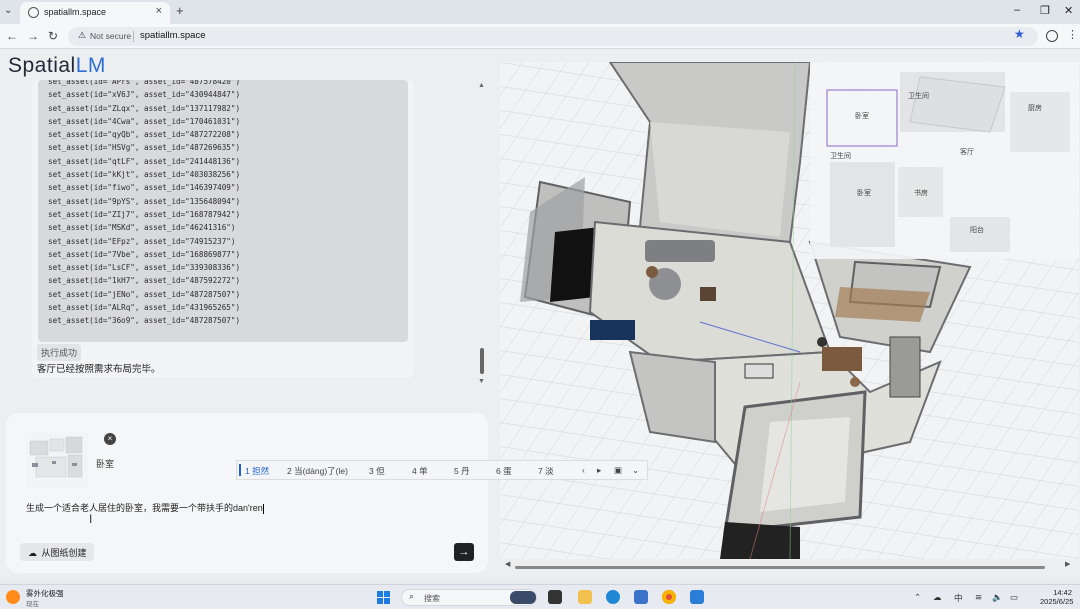 The width and height of the screenshot is (1080, 609). I want to click on bookmark-star-icon: ★, so click(1019, 34).